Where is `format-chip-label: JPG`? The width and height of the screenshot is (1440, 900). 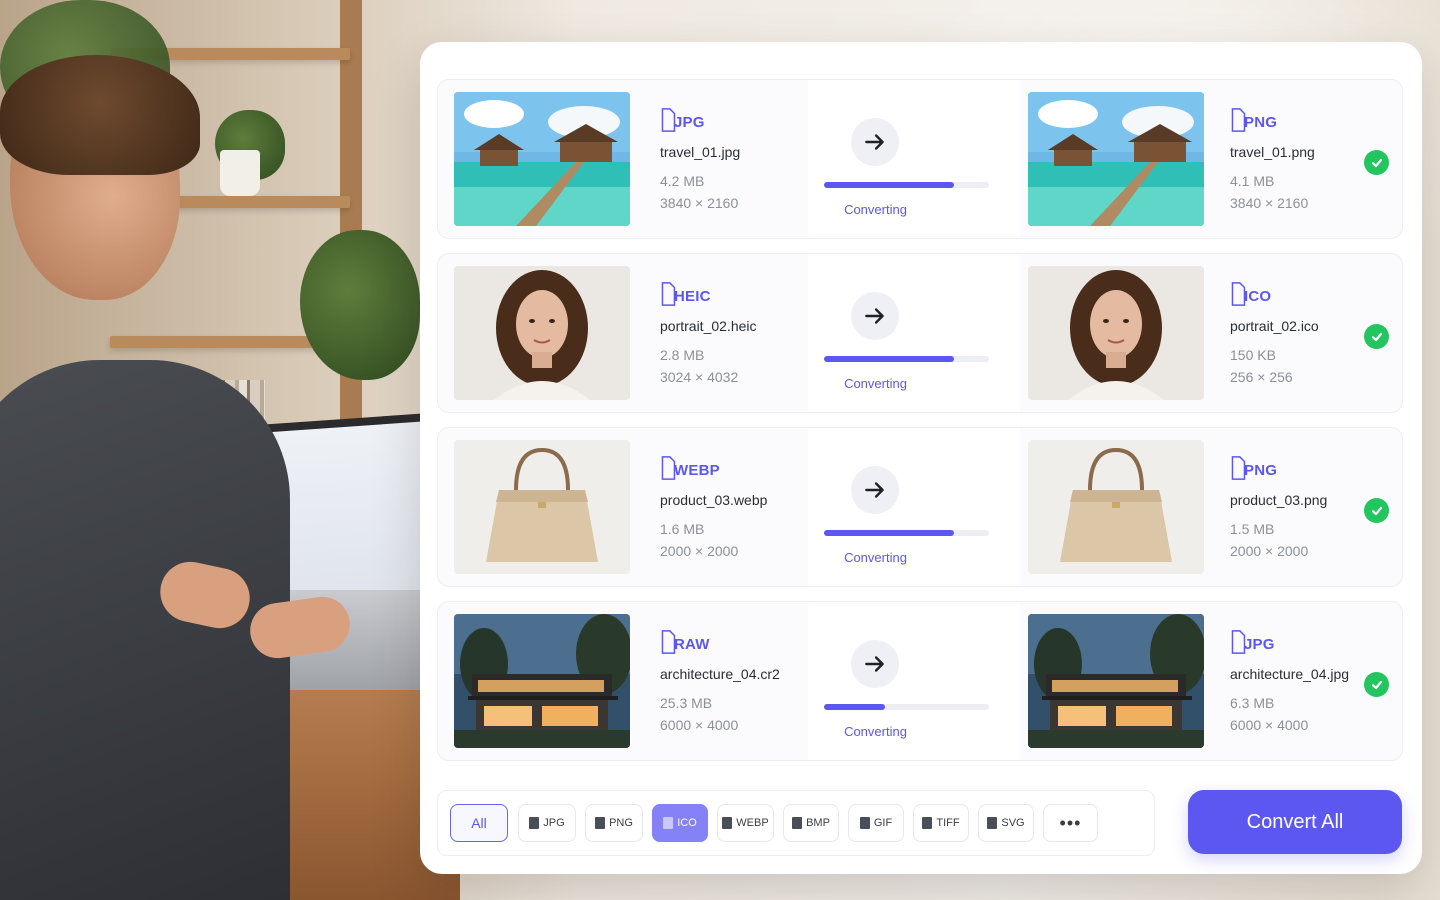
format-chip-label: JPG is located at coordinates (554, 823).